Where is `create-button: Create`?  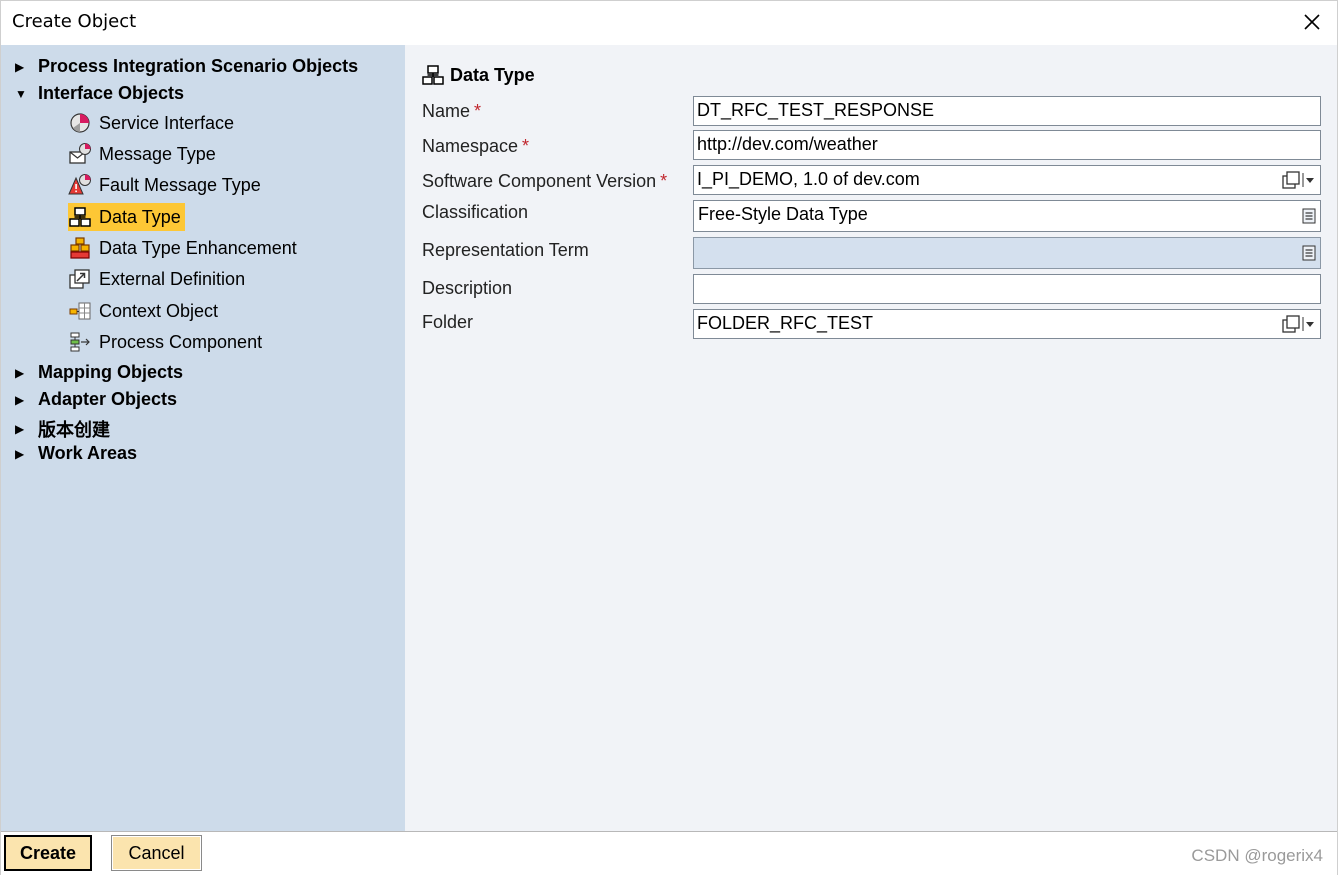 create-button: Create is located at coordinates (48, 853).